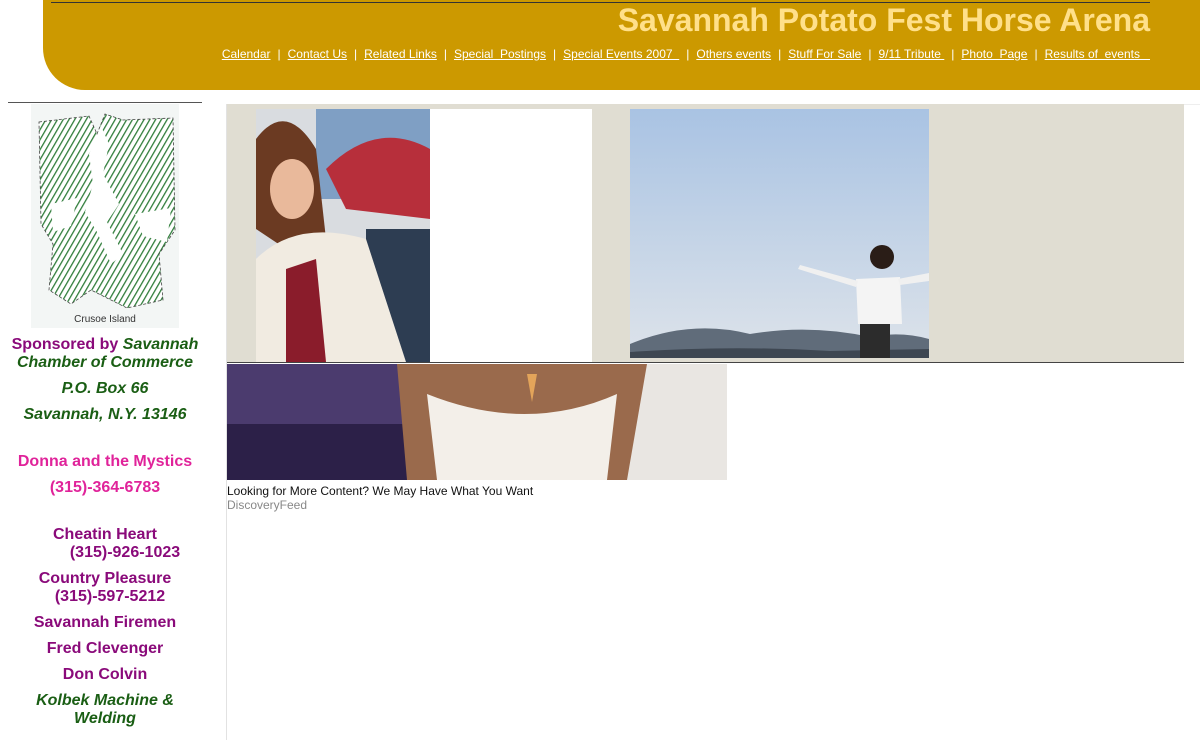 The image size is (1200, 740). What do you see at coordinates (107, 219) in the screenshot?
I see `island-map-drawing: Crusoe Island` at bounding box center [107, 219].